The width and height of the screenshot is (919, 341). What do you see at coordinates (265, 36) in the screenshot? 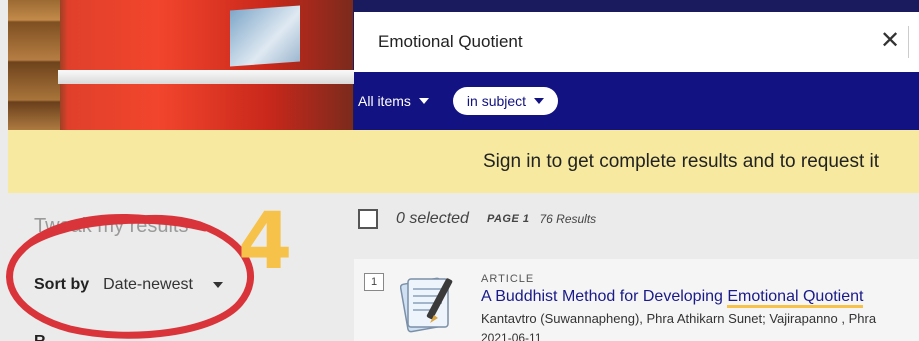
I see `book-photo` at bounding box center [265, 36].